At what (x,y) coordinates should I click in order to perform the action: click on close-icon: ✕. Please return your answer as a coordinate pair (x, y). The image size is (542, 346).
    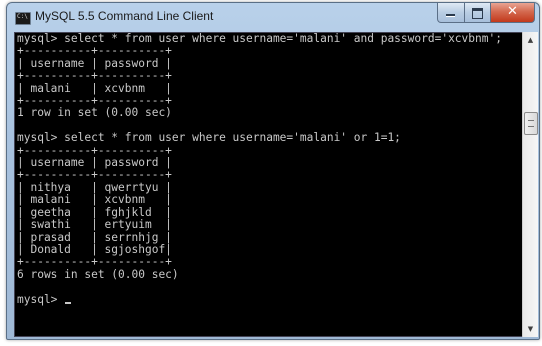
    Looking at the image, I should click on (512, 11).